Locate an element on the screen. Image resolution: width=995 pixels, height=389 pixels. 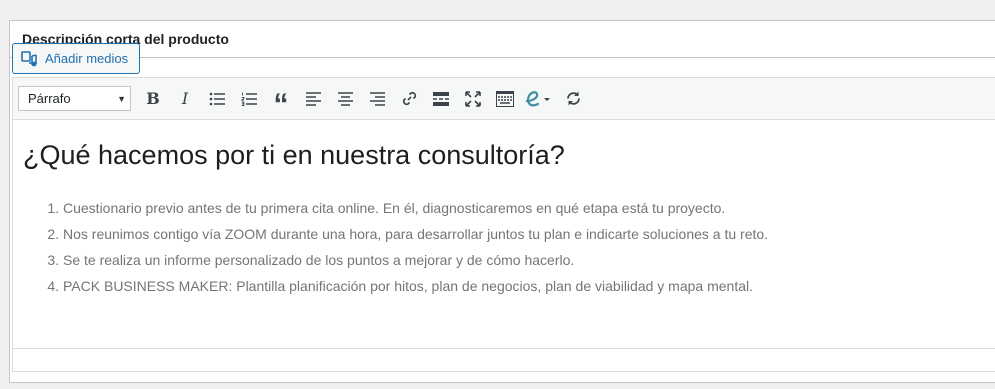
italic-button: I is located at coordinates (185, 99).